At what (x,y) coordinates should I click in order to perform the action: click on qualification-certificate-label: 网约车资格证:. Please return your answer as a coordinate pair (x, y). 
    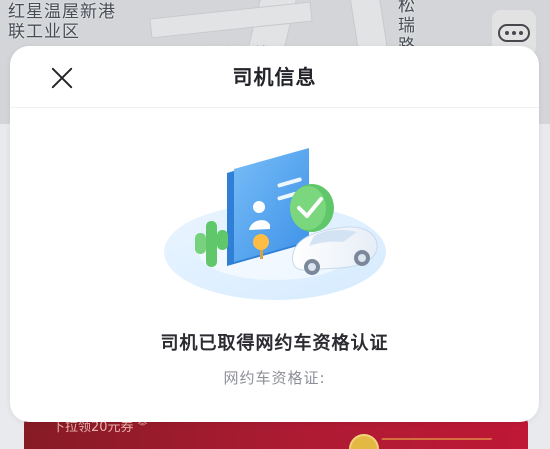
    Looking at the image, I should click on (274, 378).